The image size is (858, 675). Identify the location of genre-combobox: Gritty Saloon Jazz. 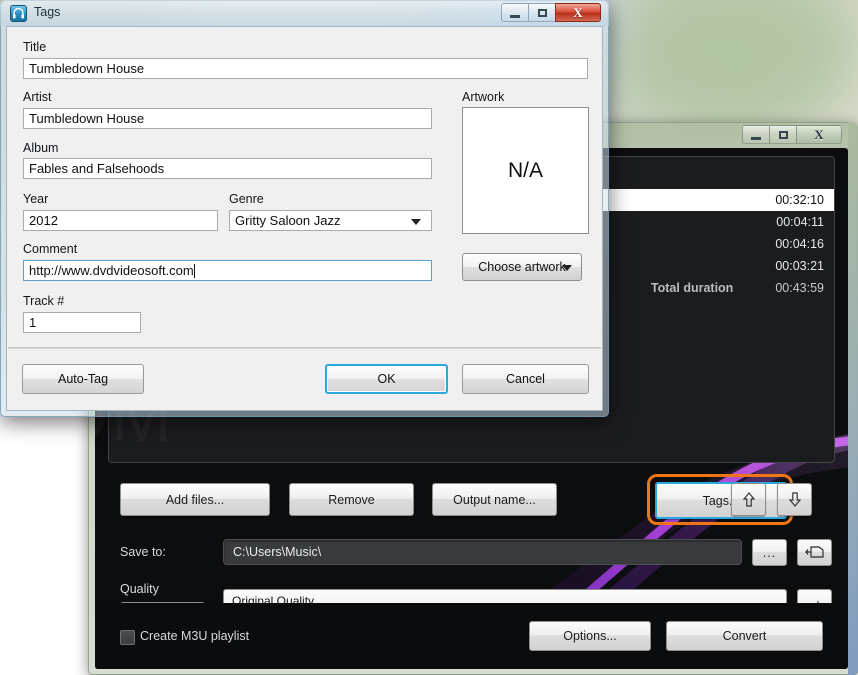
(330, 220).